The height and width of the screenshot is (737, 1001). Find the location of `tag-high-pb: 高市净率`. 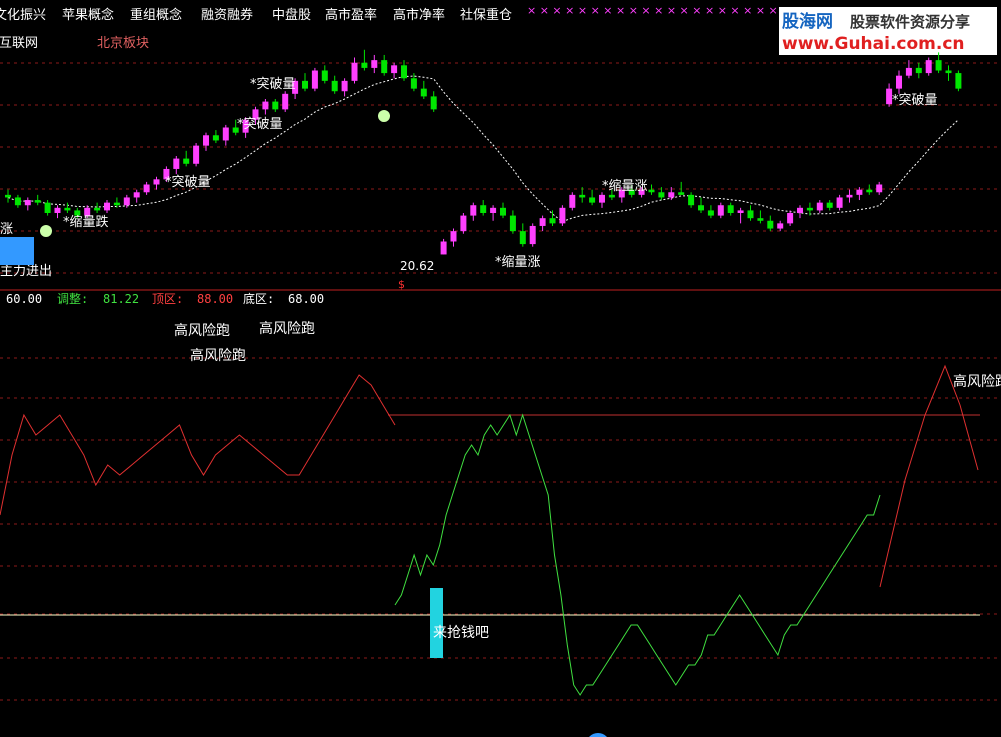

tag-high-pb: 高市净率 is located at coordinates (419, 15).